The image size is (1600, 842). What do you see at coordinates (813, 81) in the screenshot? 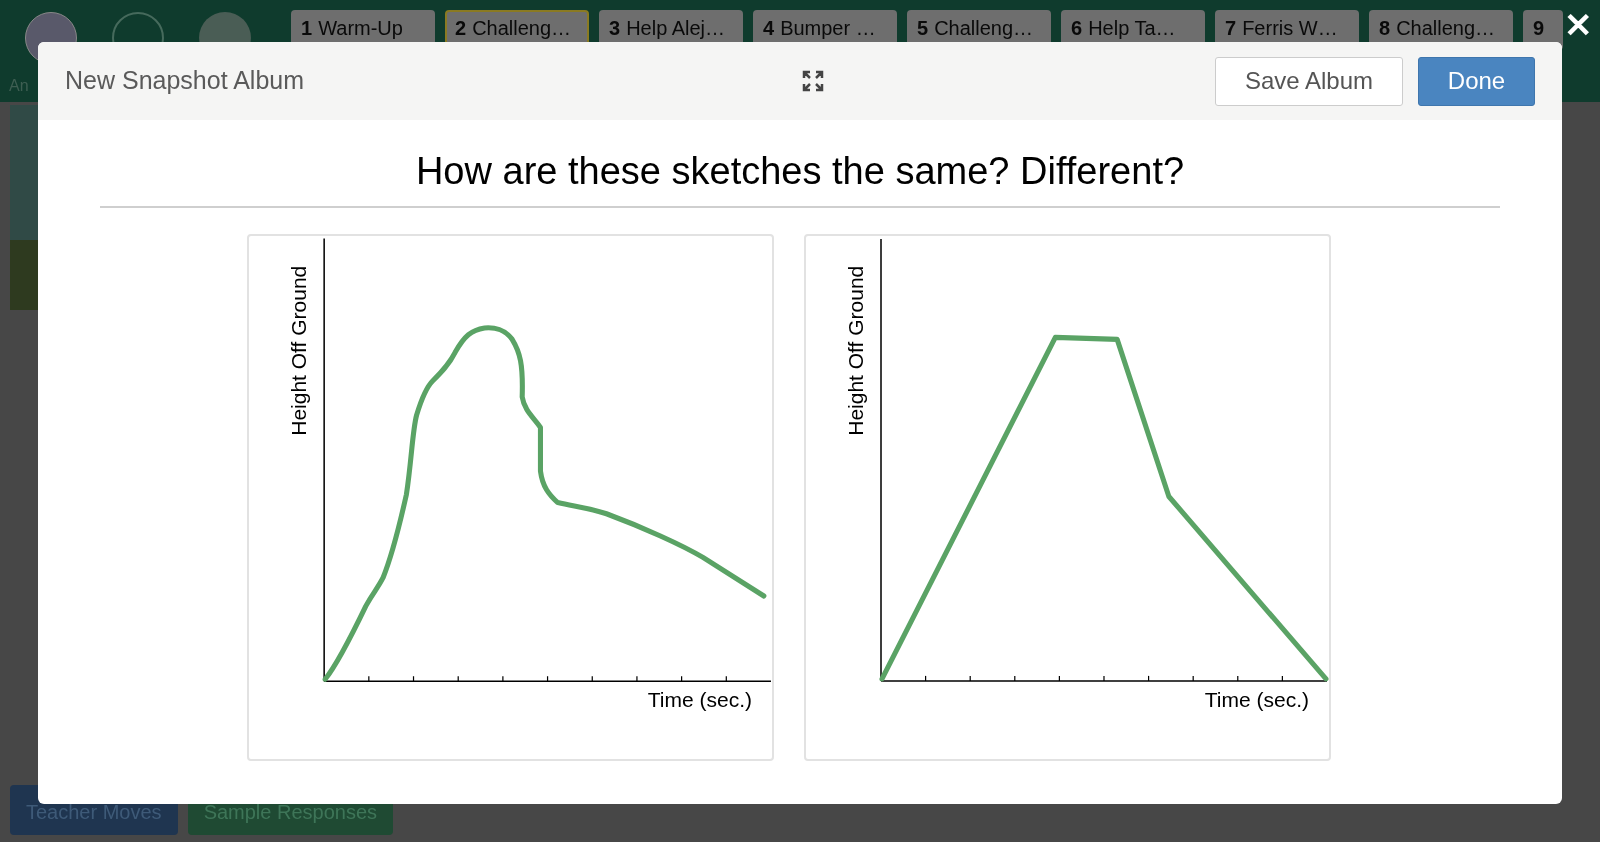
I see `expand-icon` at bounding box center [813, 81].